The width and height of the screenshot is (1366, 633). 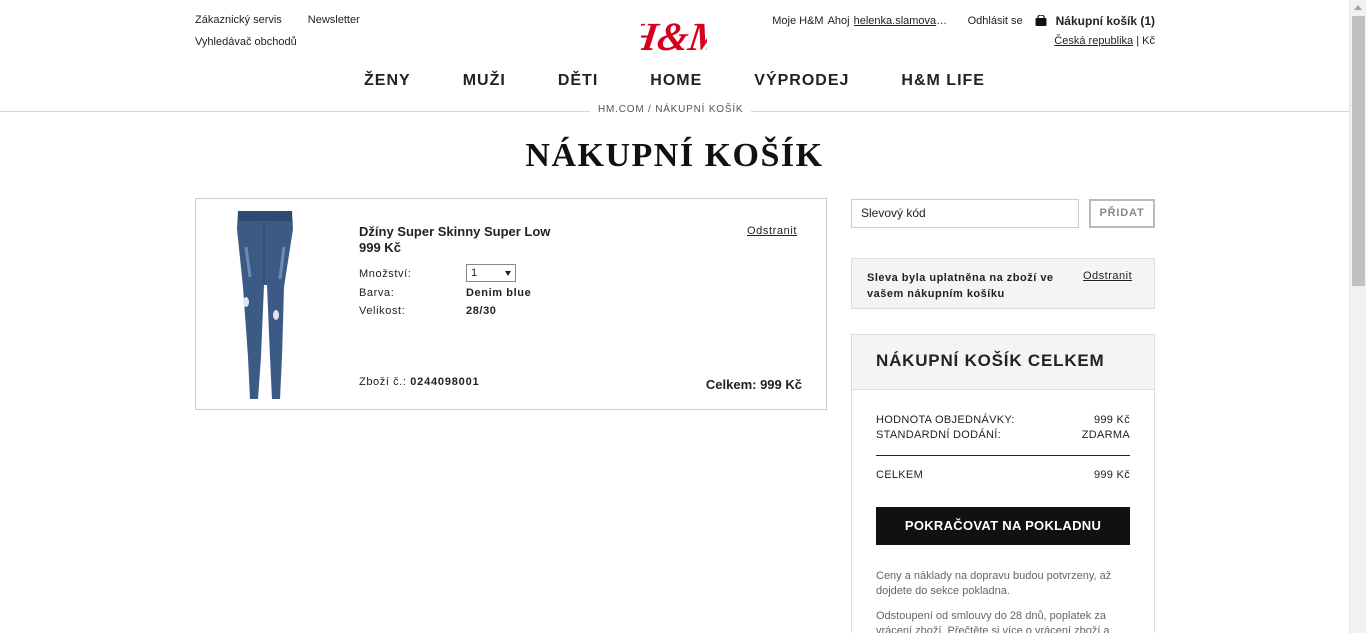 I want to click on currency-label: Kč, so click(x=1148, y=41).